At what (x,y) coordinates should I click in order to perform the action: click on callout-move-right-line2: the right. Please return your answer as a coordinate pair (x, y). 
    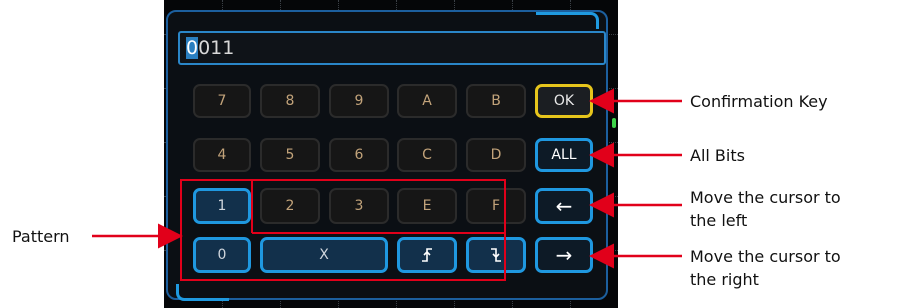
    Looking at the image, I should click on (724, 279).